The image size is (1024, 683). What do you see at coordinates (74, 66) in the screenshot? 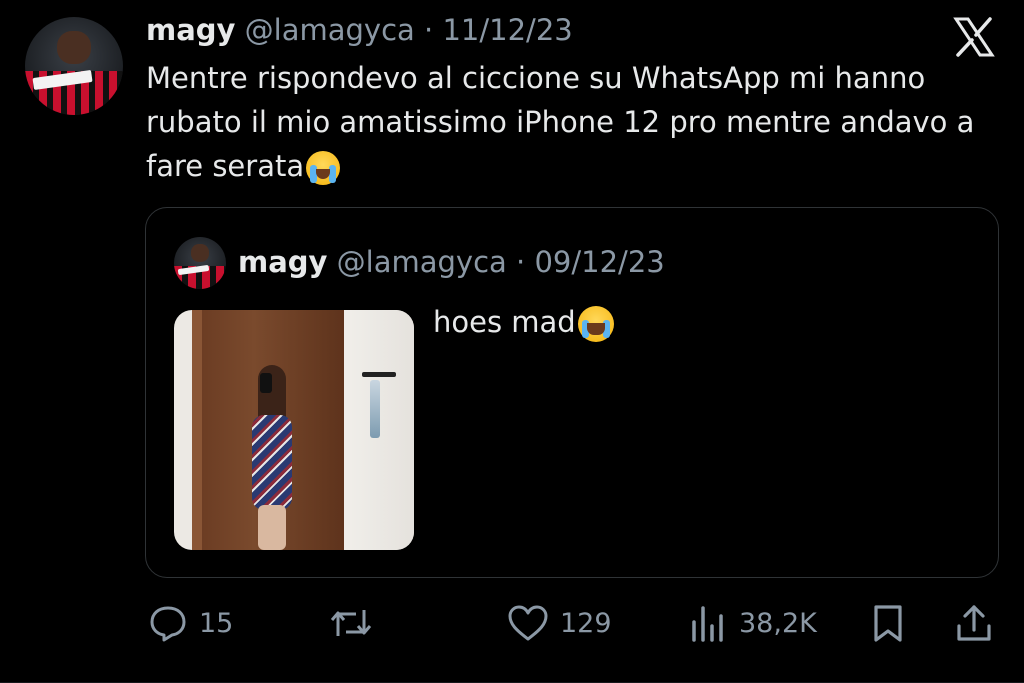
I see `author-avatar` at bounding box center [74, 66].